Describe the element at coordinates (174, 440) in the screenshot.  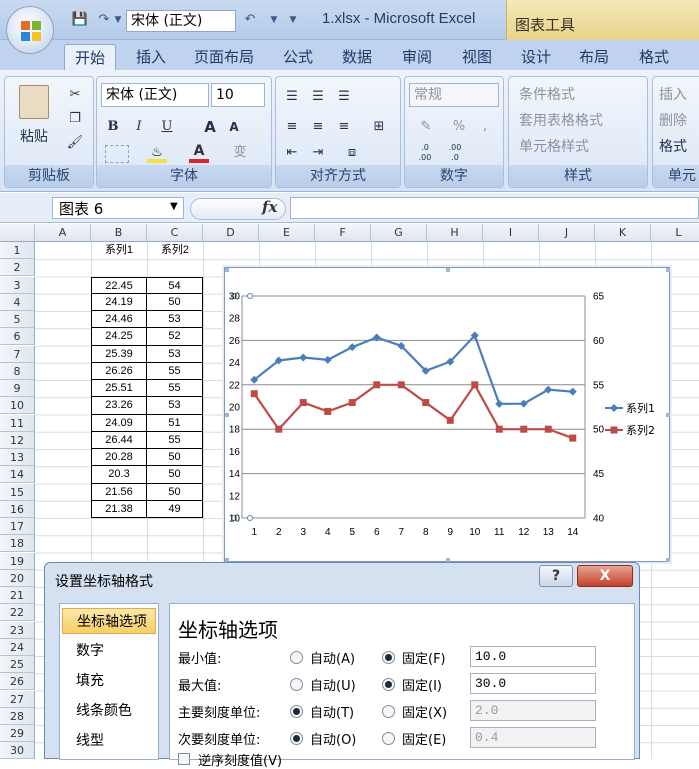
I see `cell-value: 55` at that location.